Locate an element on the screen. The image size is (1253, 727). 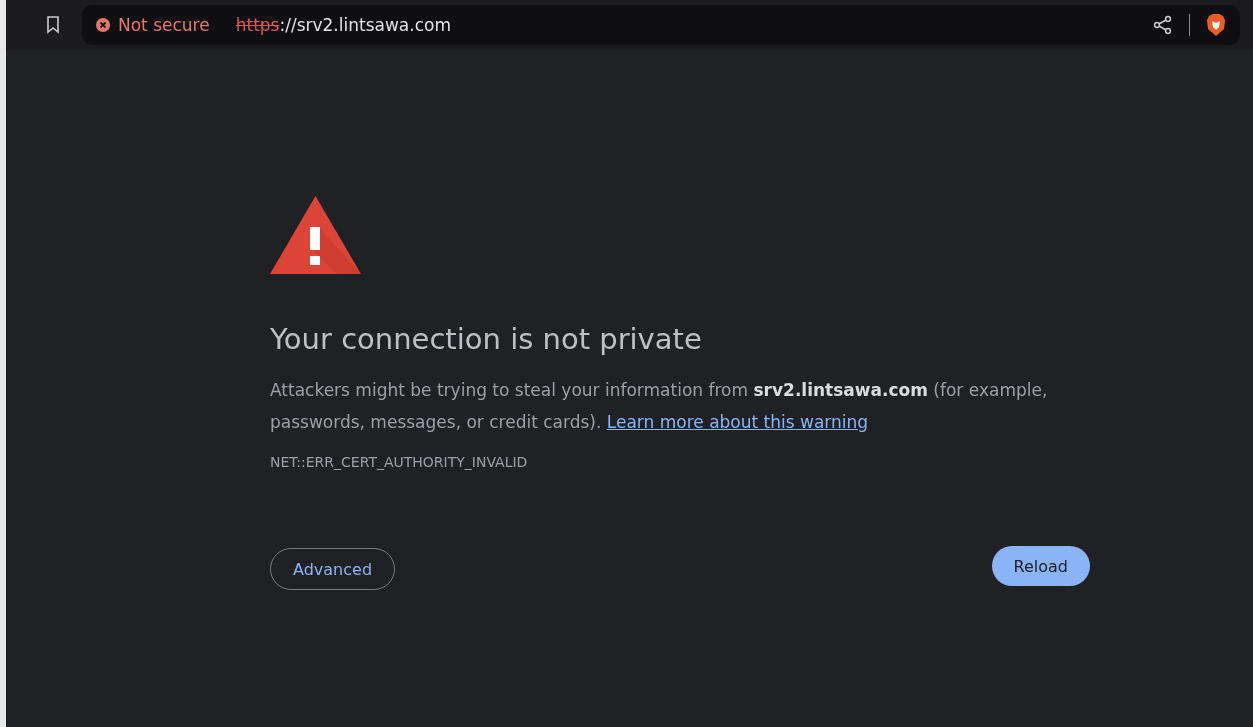
reload-button: Reload is located at coordinates (1040, 566).